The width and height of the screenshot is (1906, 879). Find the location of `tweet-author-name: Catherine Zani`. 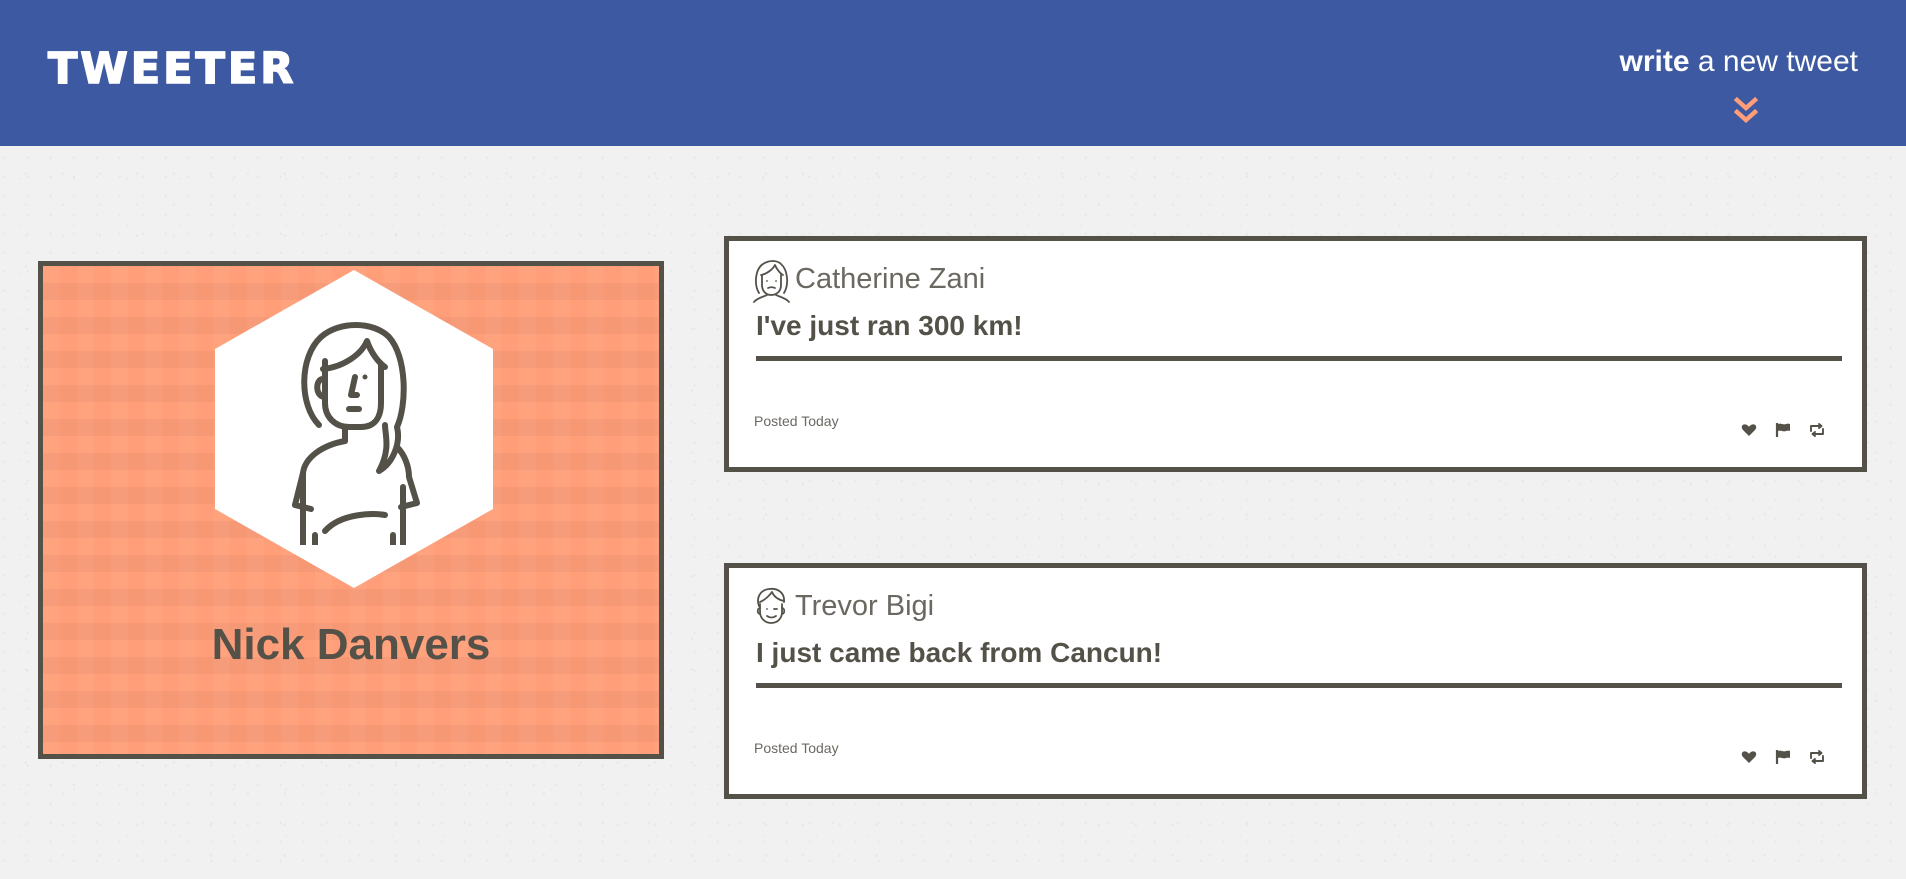

tweet-author-name: Catherine Zani is located at coordinates (890, 279).